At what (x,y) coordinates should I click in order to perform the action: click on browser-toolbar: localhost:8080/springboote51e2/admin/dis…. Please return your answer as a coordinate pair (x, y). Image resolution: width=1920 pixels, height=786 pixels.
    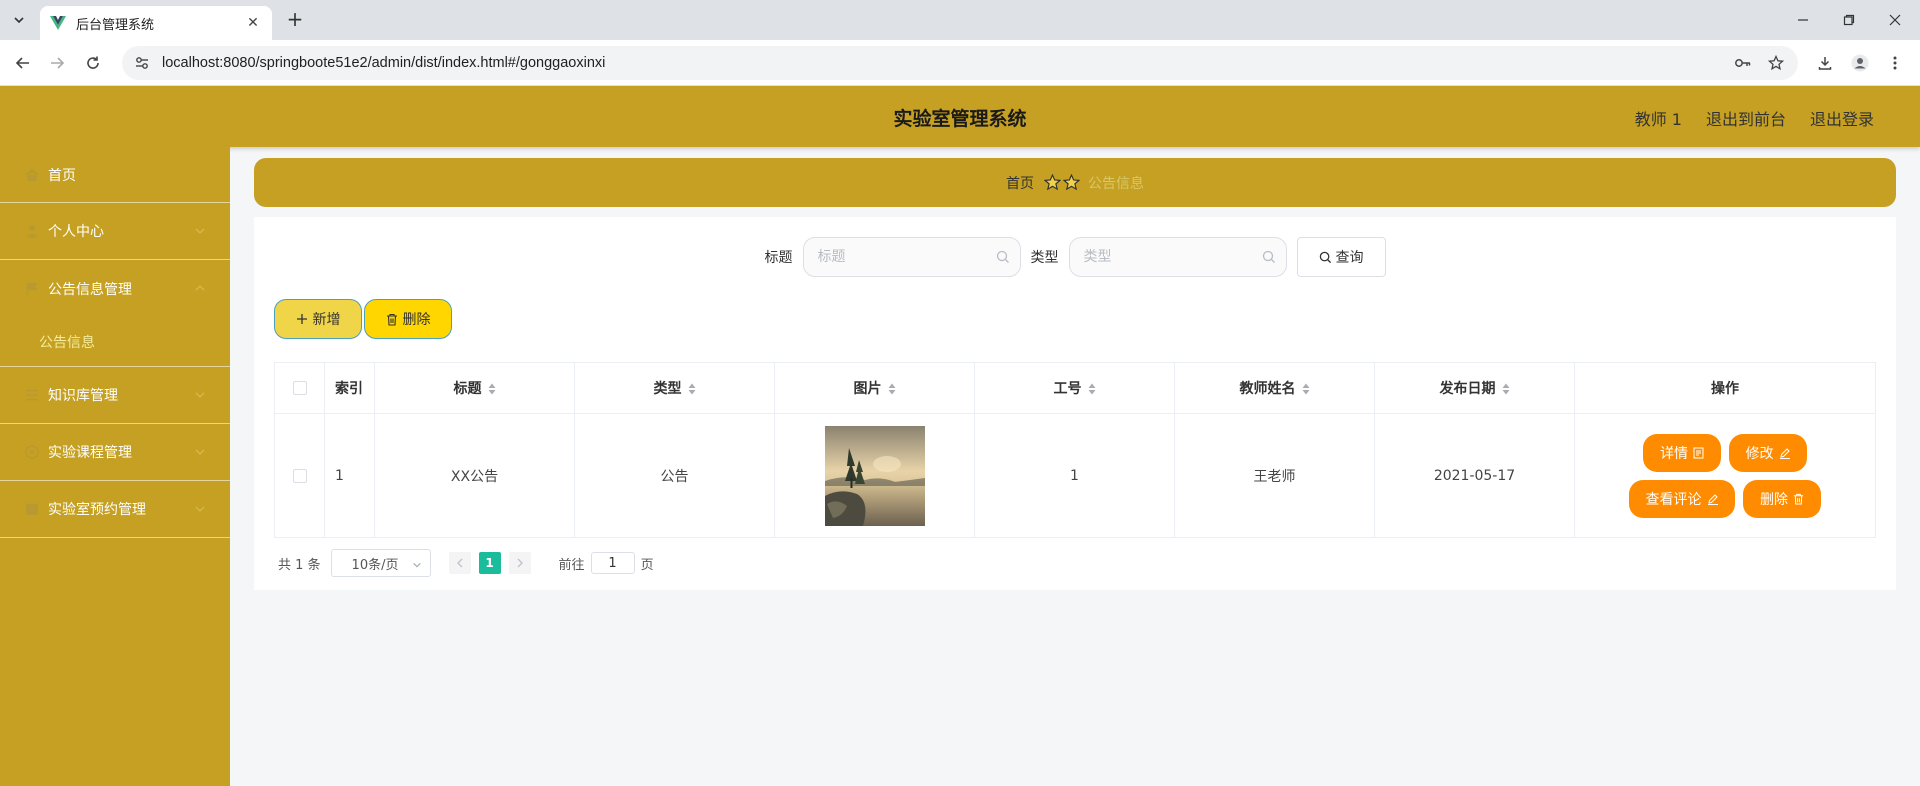
    Looking at the image, I should click on (960, 63).